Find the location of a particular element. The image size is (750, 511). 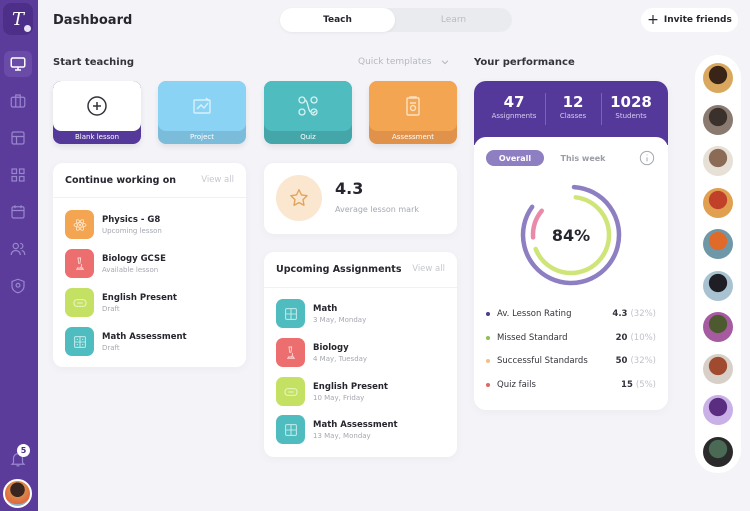

legend-value: 20 is located at coordinates (621, 338).